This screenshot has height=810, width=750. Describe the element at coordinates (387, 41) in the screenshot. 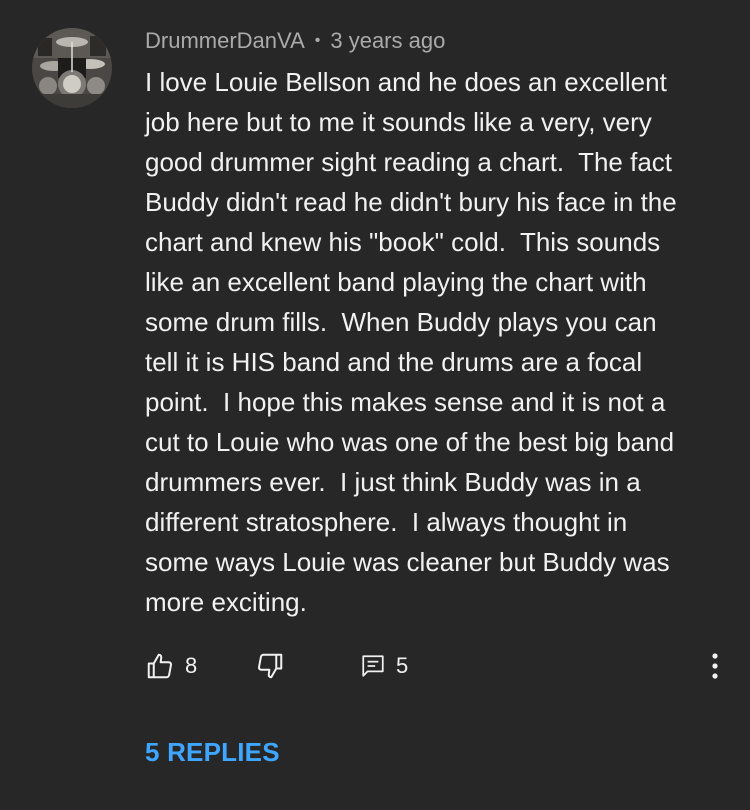

I see `comment-timestamp: 3 years ago` at that location.